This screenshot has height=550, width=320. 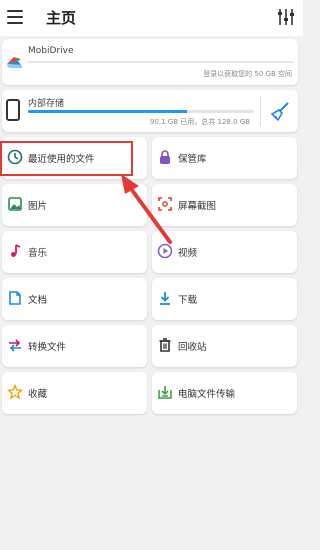 I want to click on cloud-name: MobiDrive, so click(x=51, y=51).